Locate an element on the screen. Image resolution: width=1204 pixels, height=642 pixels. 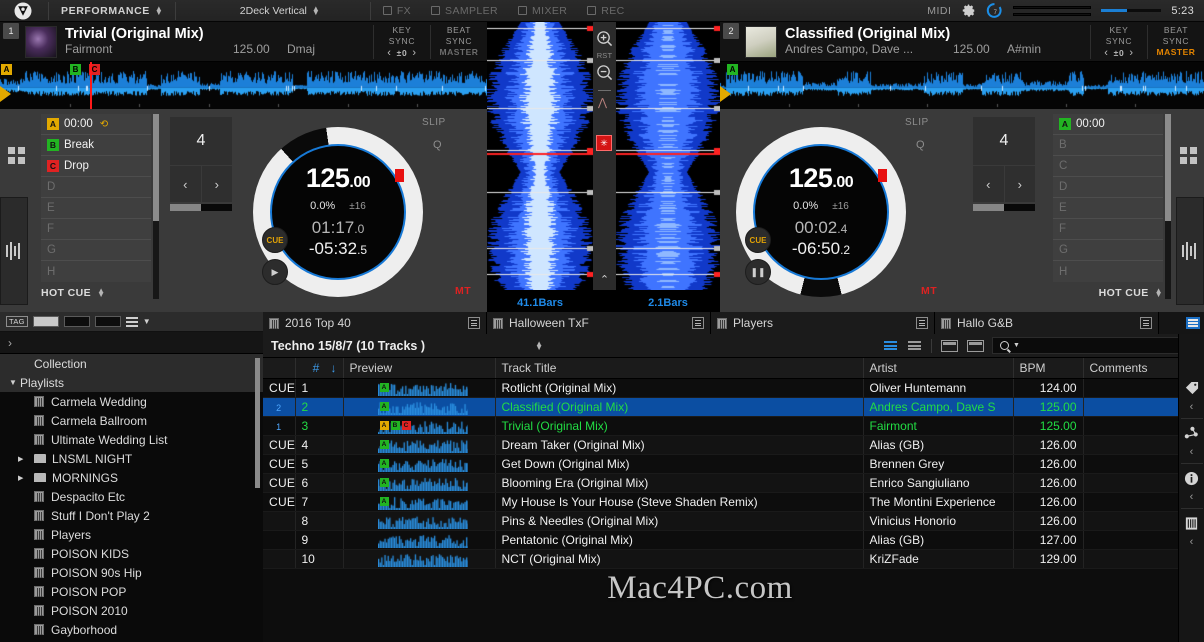
deck-1-master-button: MASTER is located at coordinates (459, 52).